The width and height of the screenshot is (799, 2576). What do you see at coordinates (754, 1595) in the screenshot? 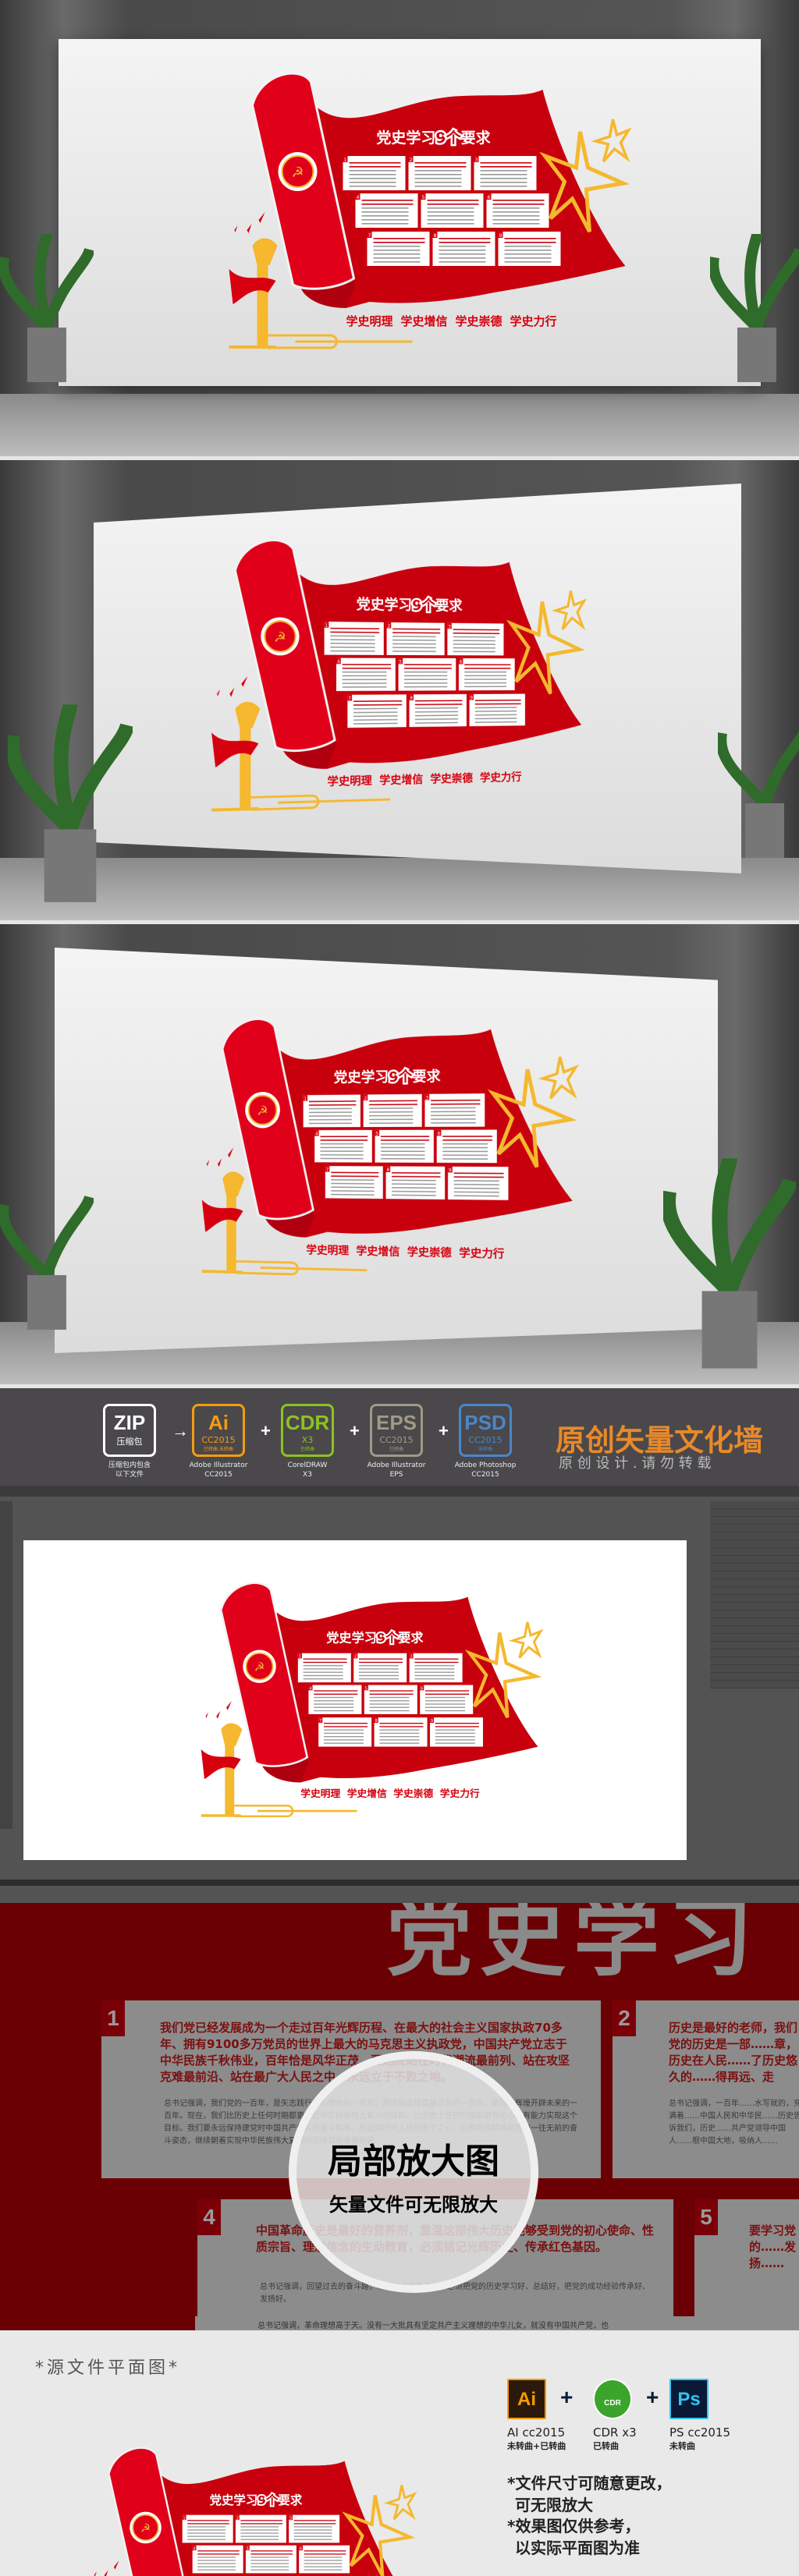
I see `layers-panel` at bounding box center [754, 1595].